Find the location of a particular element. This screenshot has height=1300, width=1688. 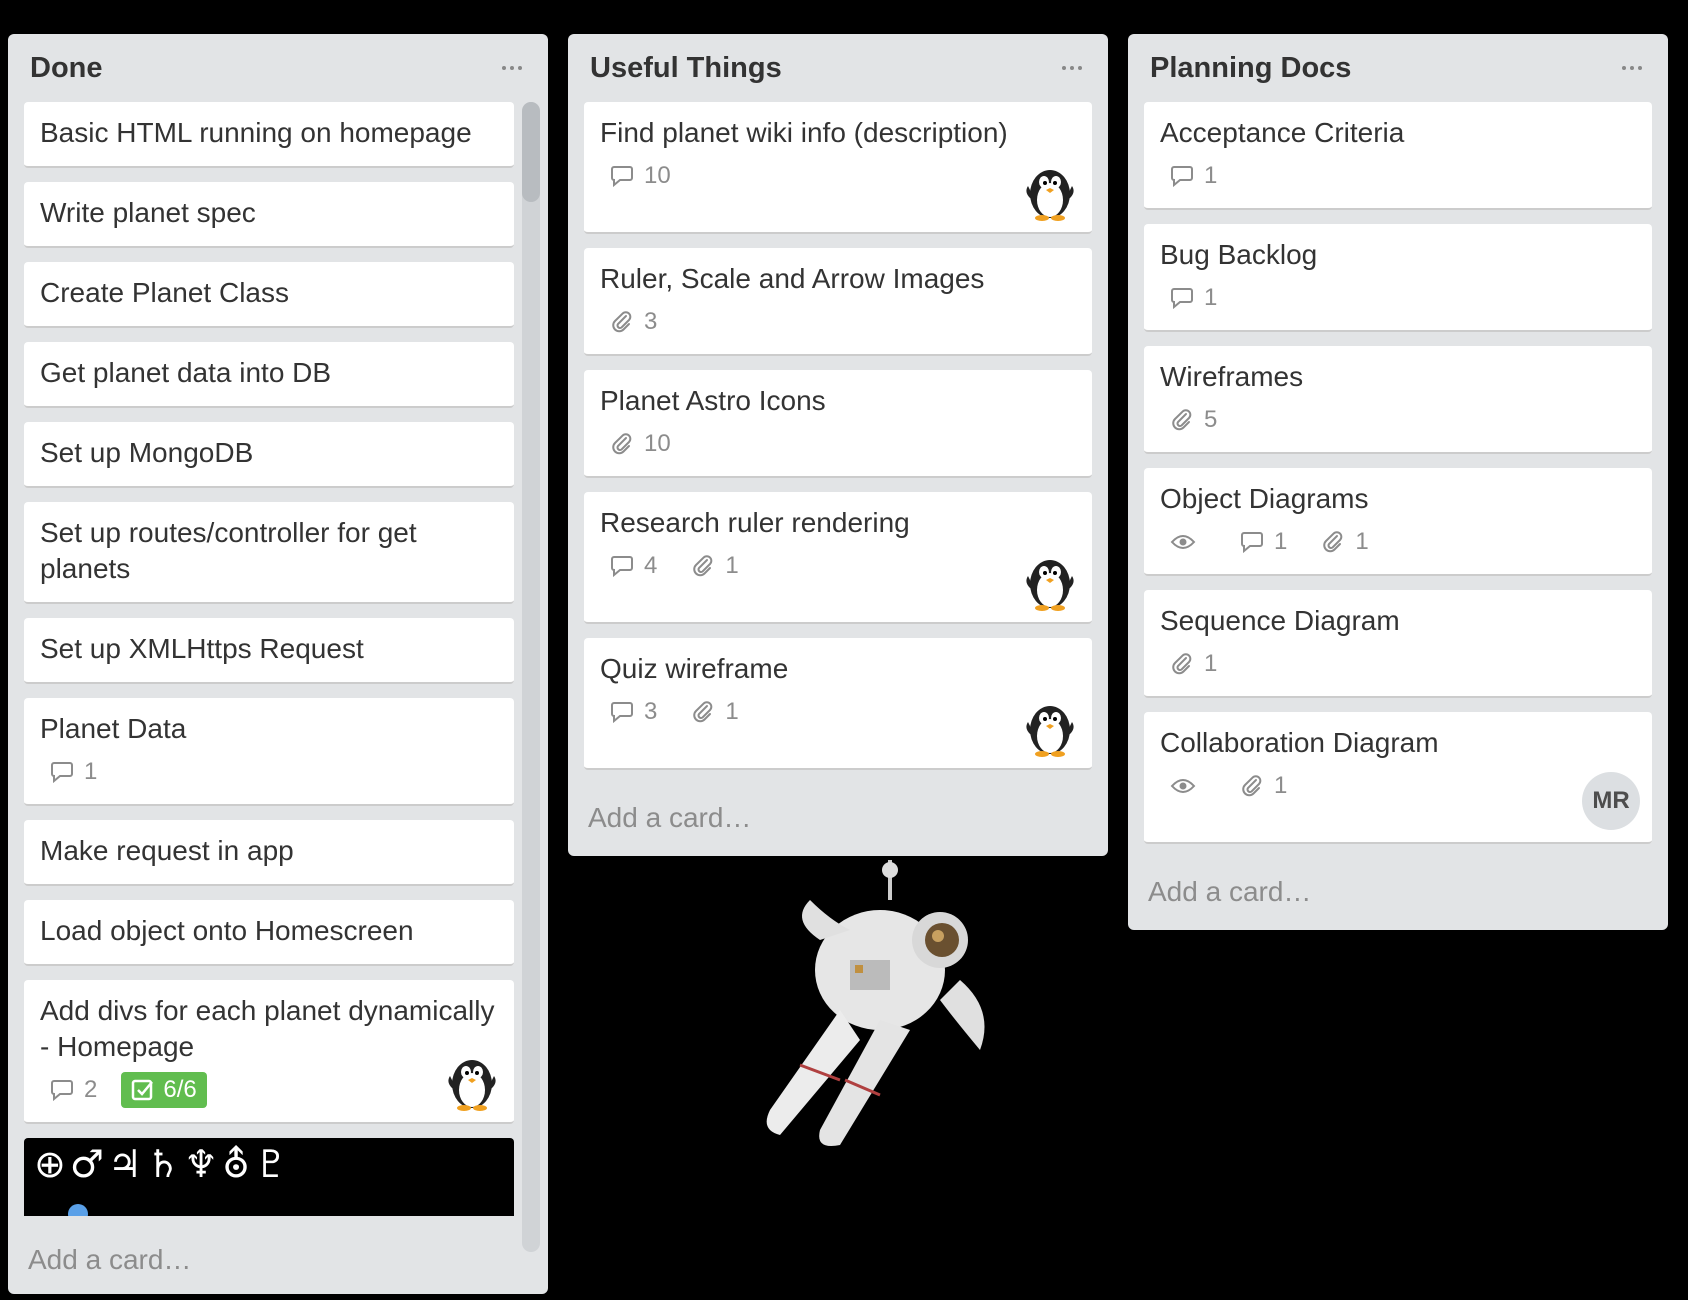

watch-badge is located at coordinates (1183, 786).